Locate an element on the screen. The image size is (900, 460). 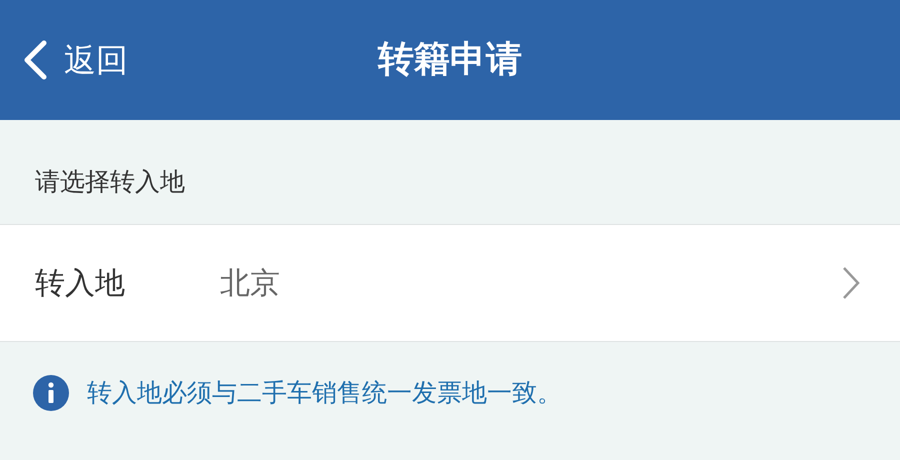
field-label: 转入地 is located at coordinates (80, 283).